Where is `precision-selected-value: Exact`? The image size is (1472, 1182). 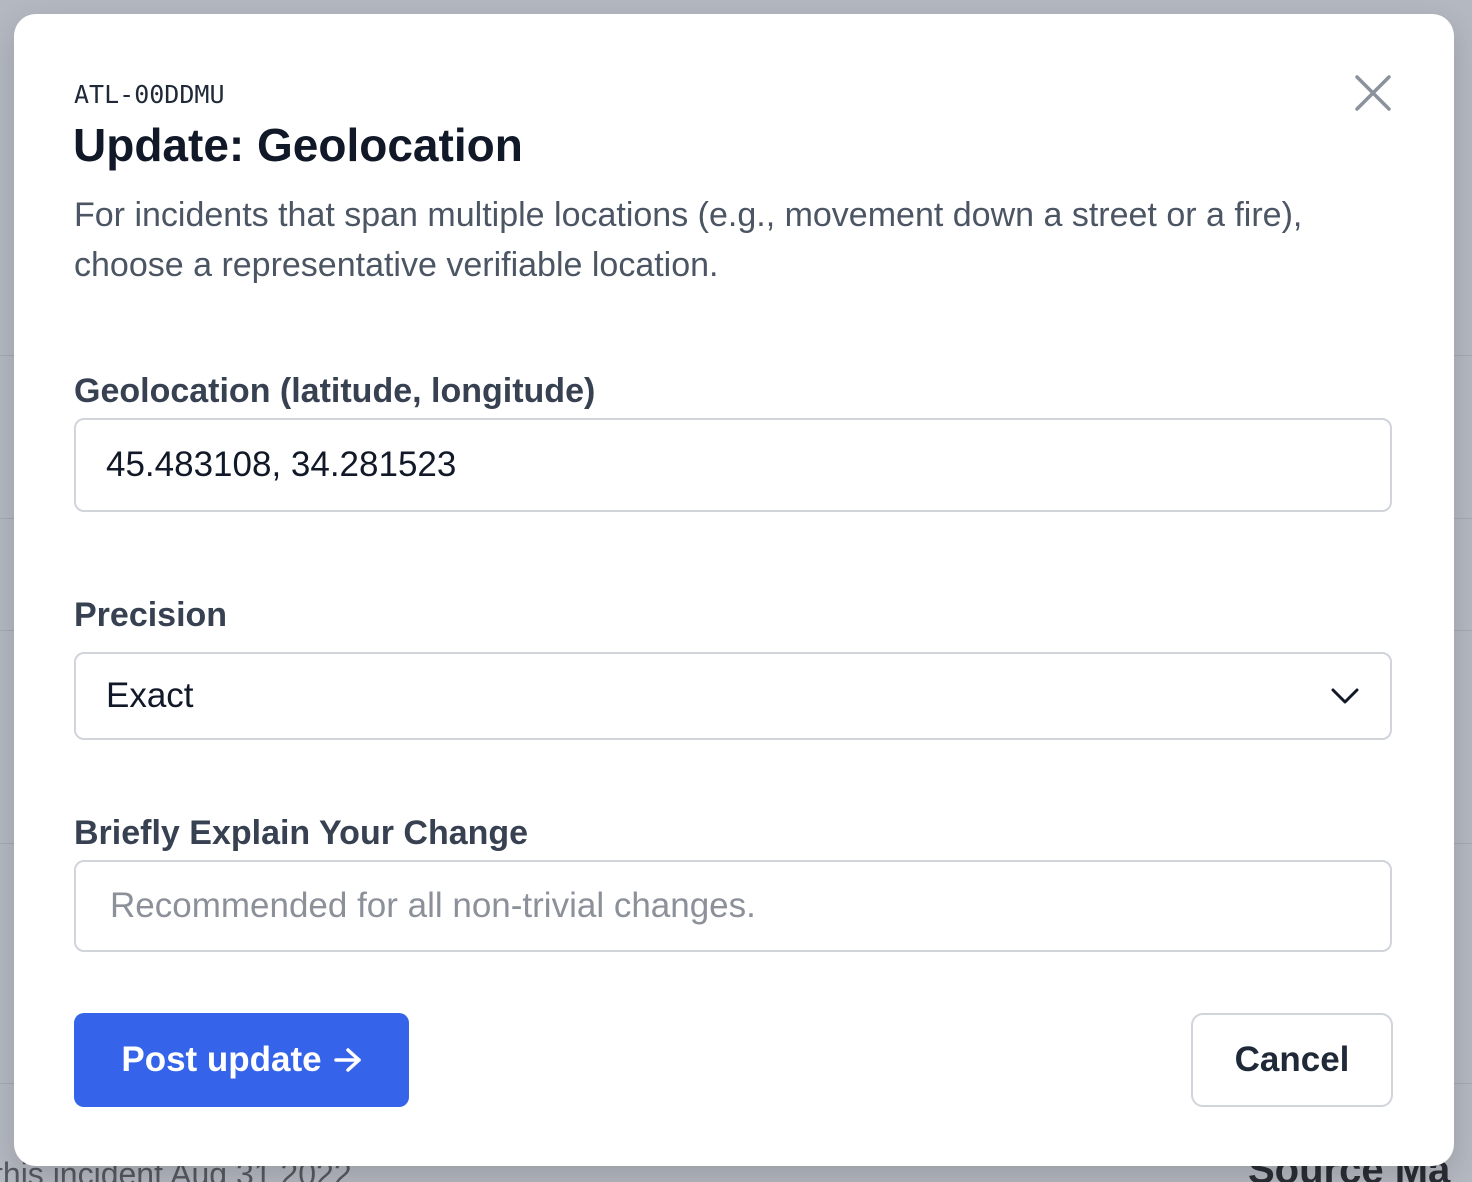 precision-selected-value: Exact is located at coordinates (150, 695).